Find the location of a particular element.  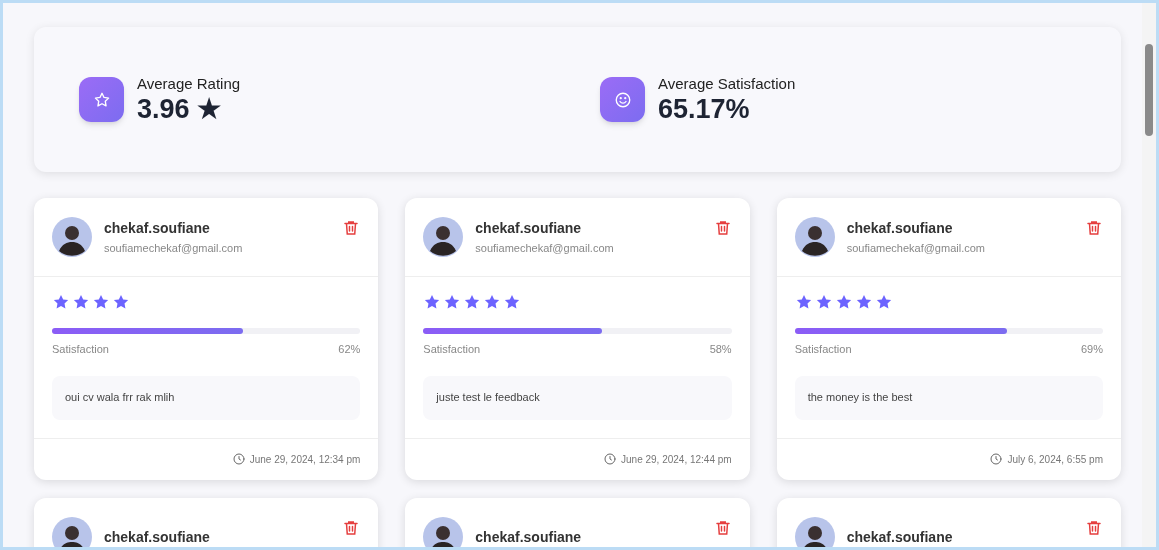

feedback-date: June 29, 2024, 12:34 pm is located at coordinates (305, 459).